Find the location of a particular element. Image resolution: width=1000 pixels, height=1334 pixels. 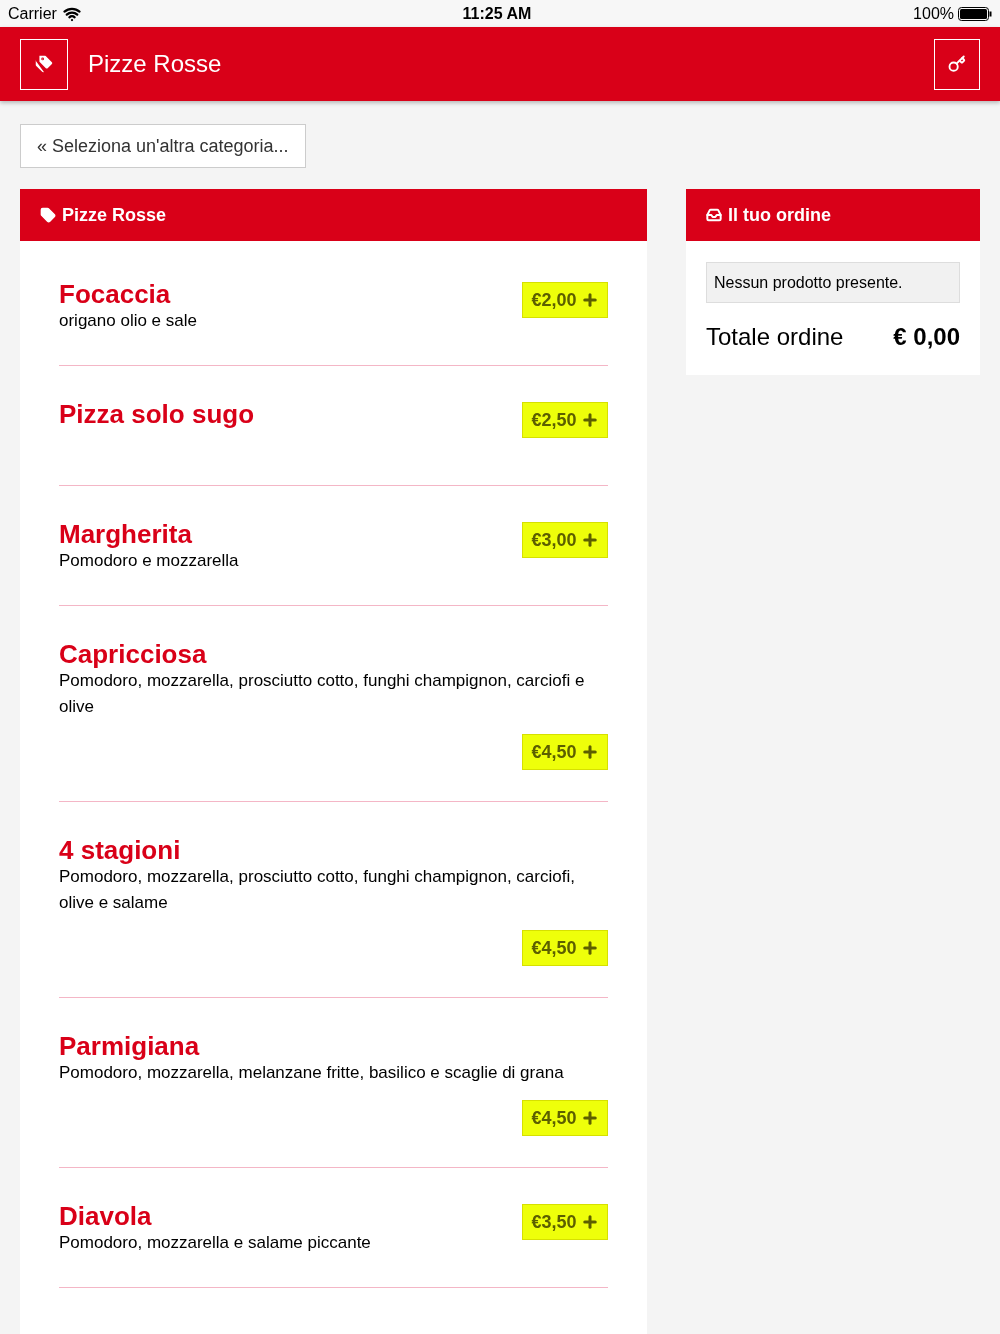

total-amount: € 0,00 is located at coordinates (926, 337).